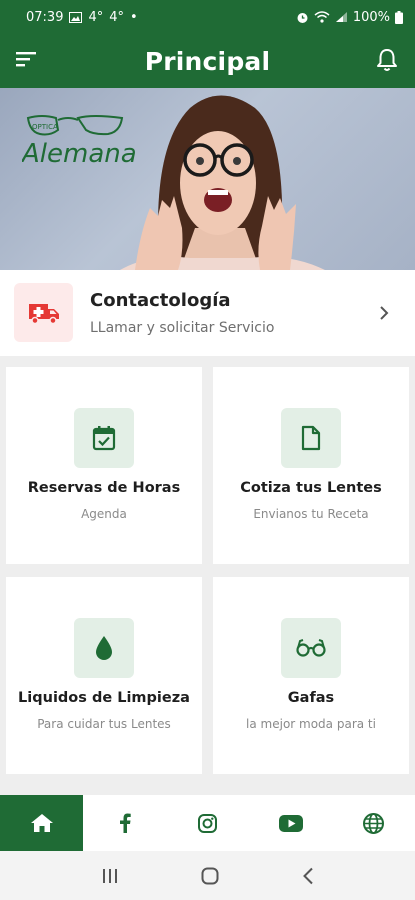  Describe the element at coordinates (308, 876) in the screenshot. I see `back-icon` at that location.